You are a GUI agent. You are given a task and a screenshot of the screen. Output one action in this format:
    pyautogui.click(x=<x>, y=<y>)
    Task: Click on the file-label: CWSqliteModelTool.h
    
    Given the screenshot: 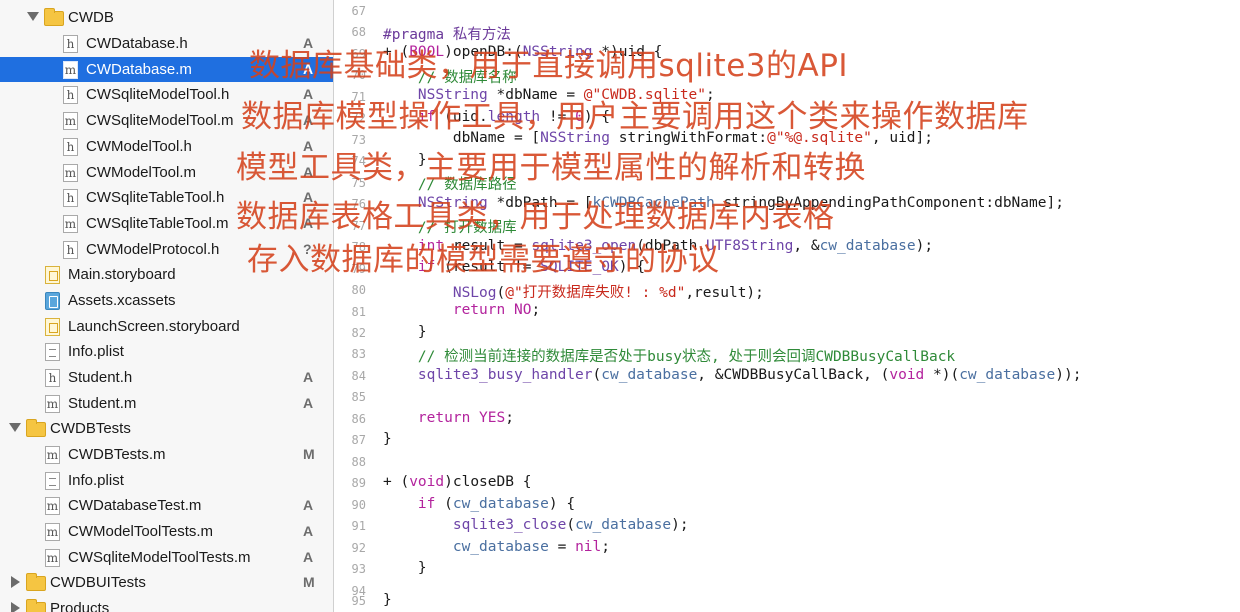 What is the action you would take?
    pyautogui.click(x=158, y=94)
    